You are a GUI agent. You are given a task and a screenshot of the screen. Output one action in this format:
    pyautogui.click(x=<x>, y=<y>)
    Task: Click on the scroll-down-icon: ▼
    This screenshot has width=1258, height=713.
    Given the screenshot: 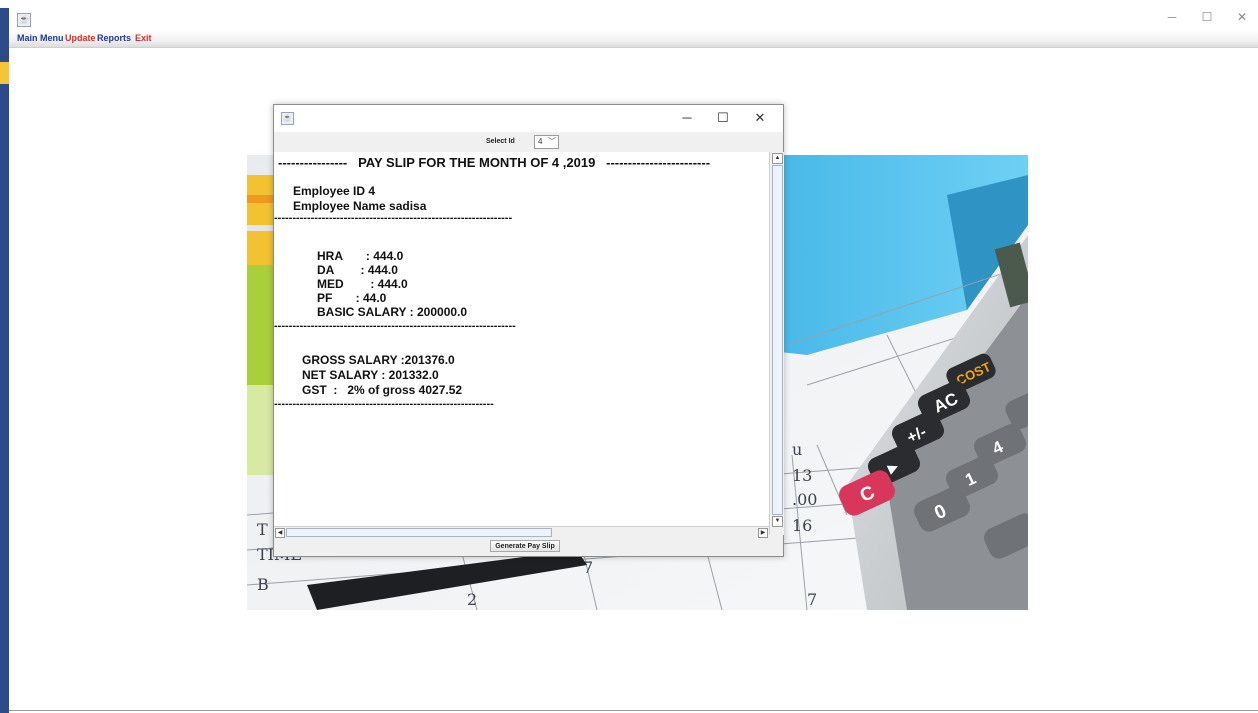 What is the action you would take?
    pyautogui.click(x=777, y=521)
    